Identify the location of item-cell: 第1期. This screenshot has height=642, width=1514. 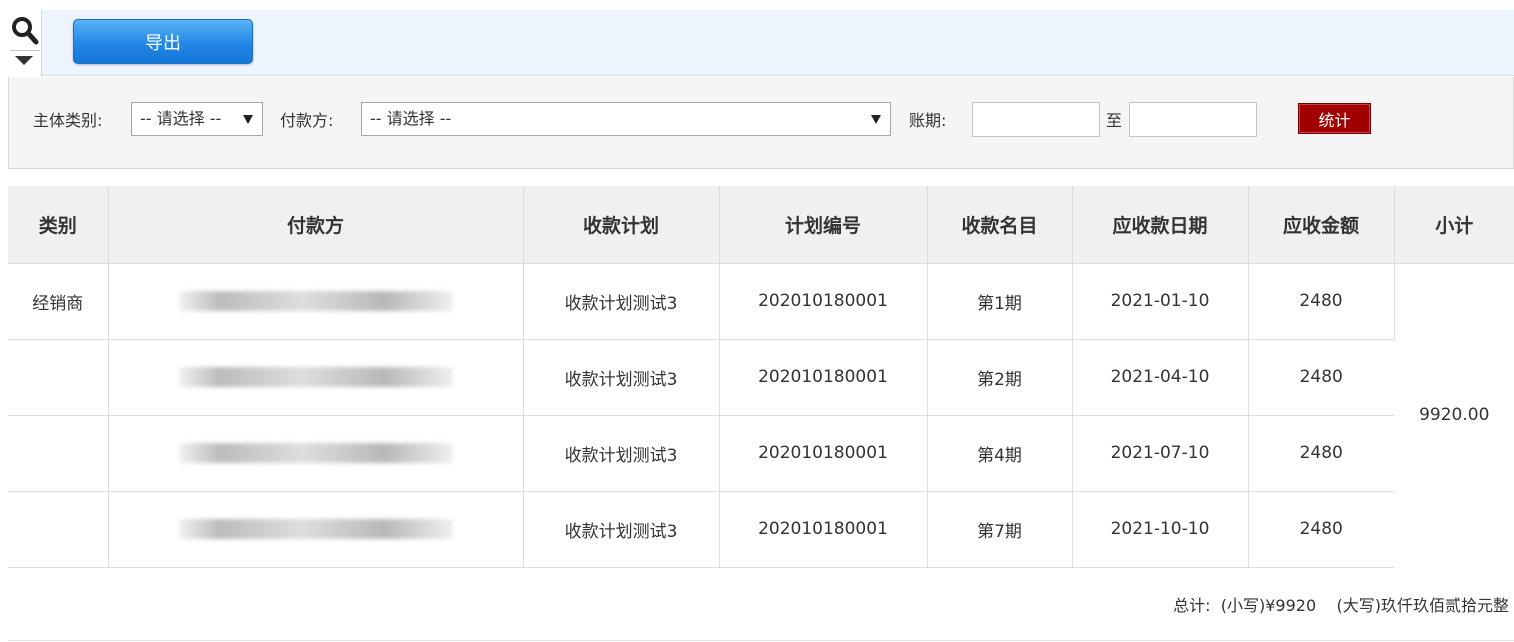
(1000, 300).